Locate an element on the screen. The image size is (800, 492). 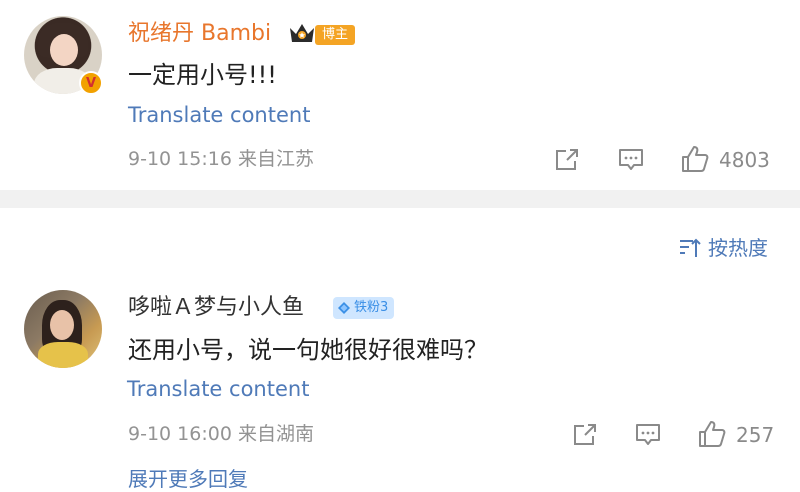
sort-label: 按热度 is located at coordinates (738, 248).